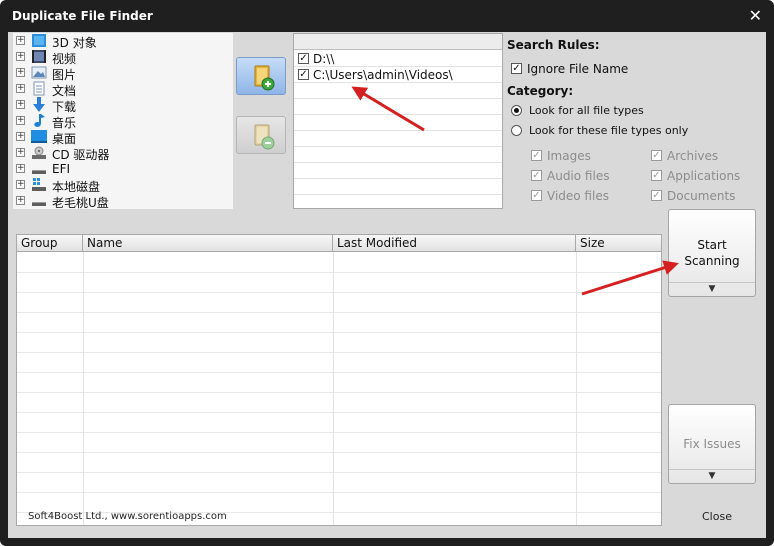 This screenshot has height=546, width=774. I want to click on tree-item-downloads: + 下载, so click(123, 105).